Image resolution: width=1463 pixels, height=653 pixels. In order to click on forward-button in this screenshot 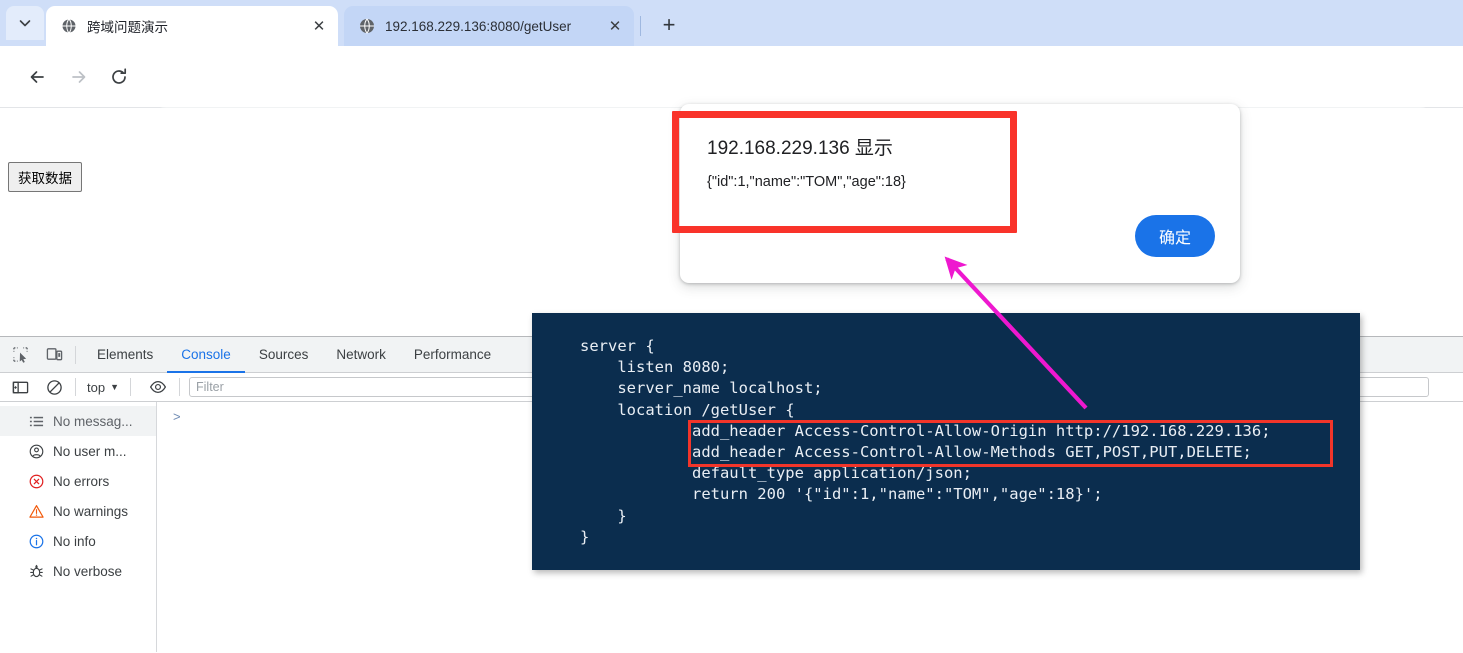, I will do `click(79, 77)`.